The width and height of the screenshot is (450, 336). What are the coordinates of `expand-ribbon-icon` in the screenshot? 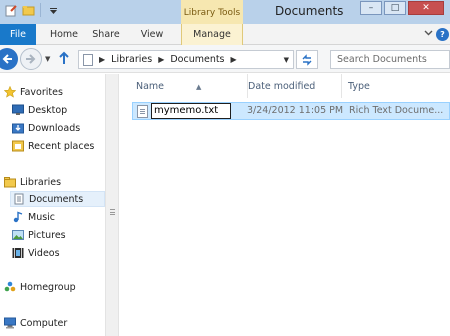 It's located at (428, 34).